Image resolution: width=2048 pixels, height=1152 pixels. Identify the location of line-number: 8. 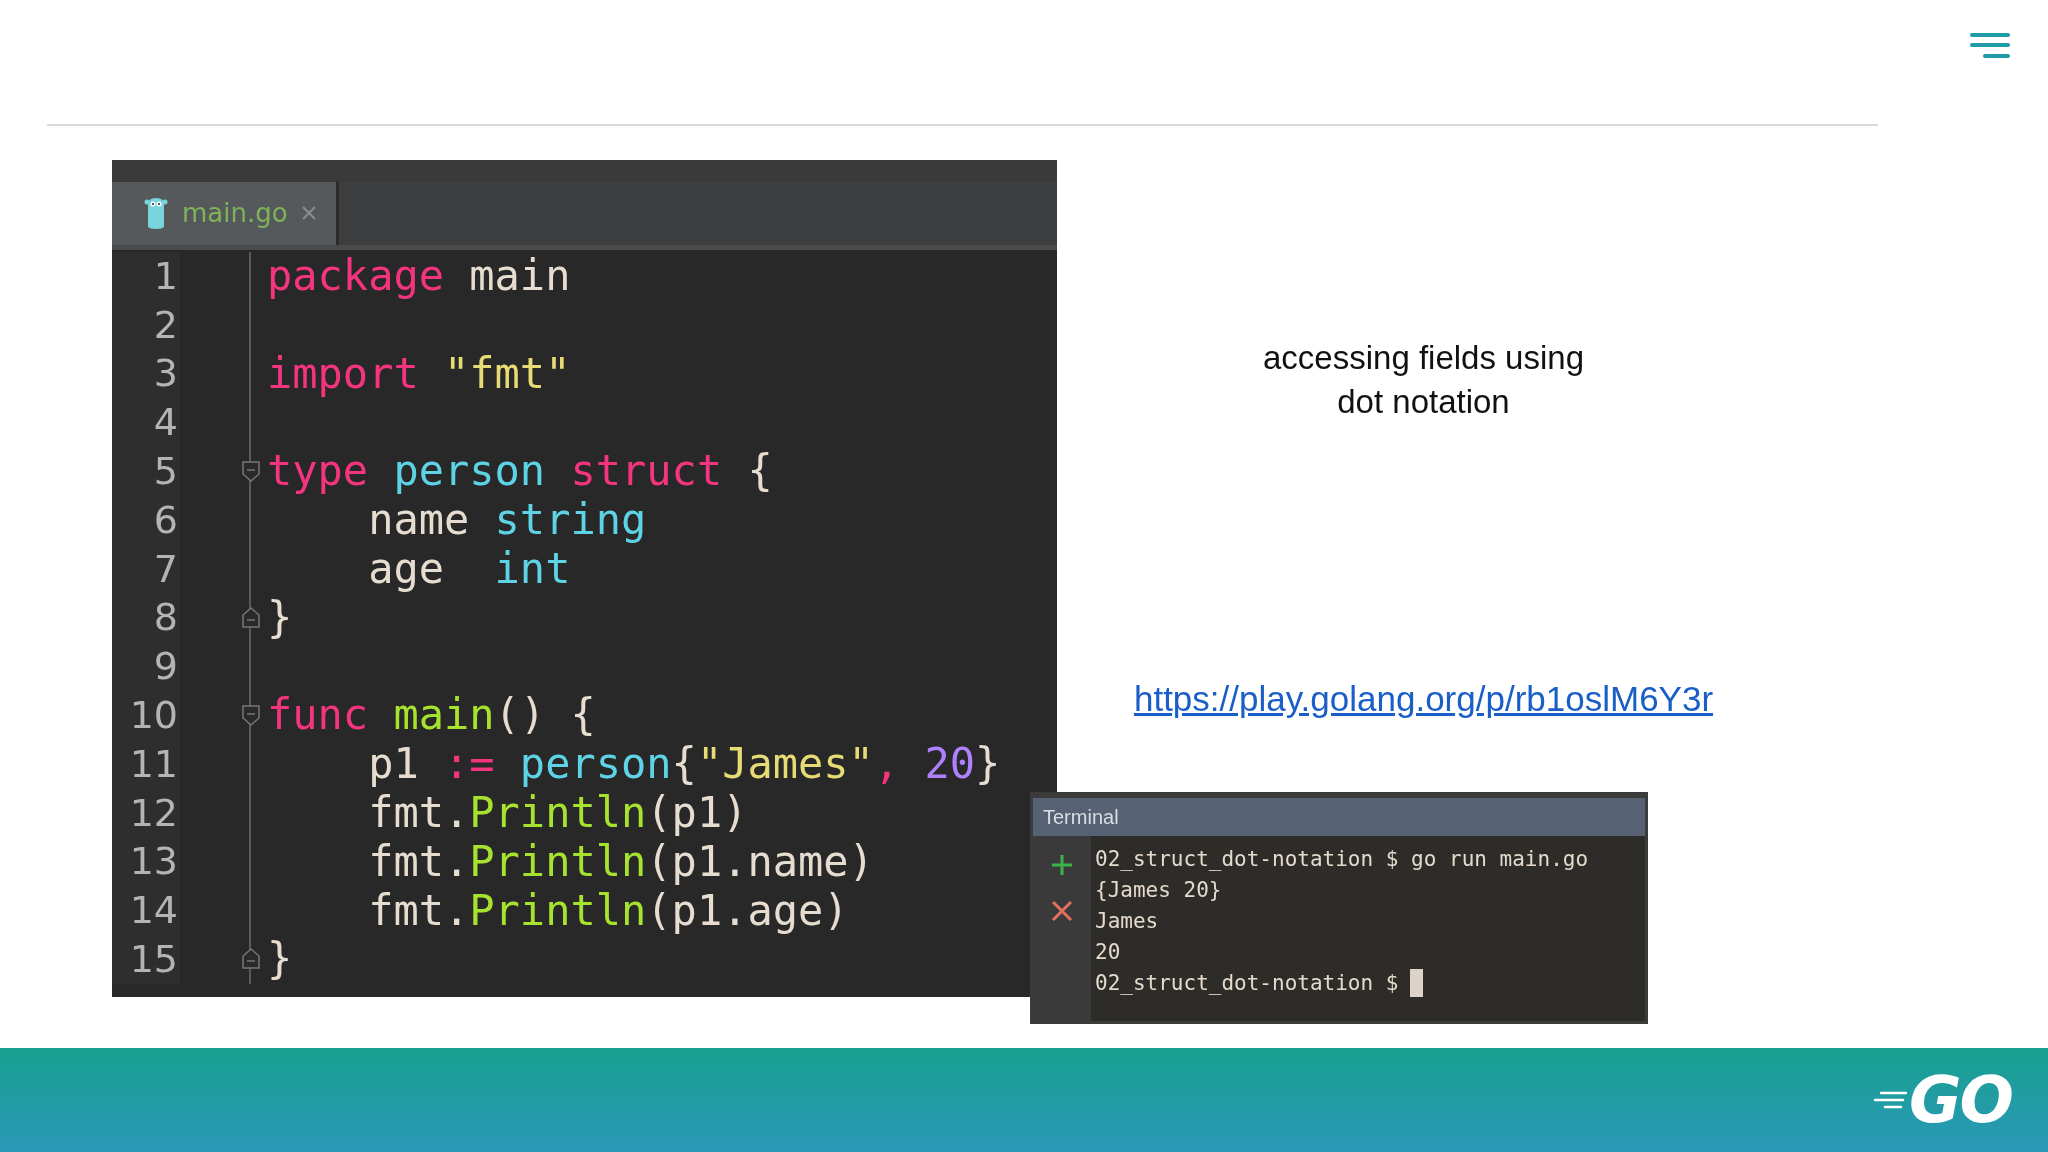
(146, 618).